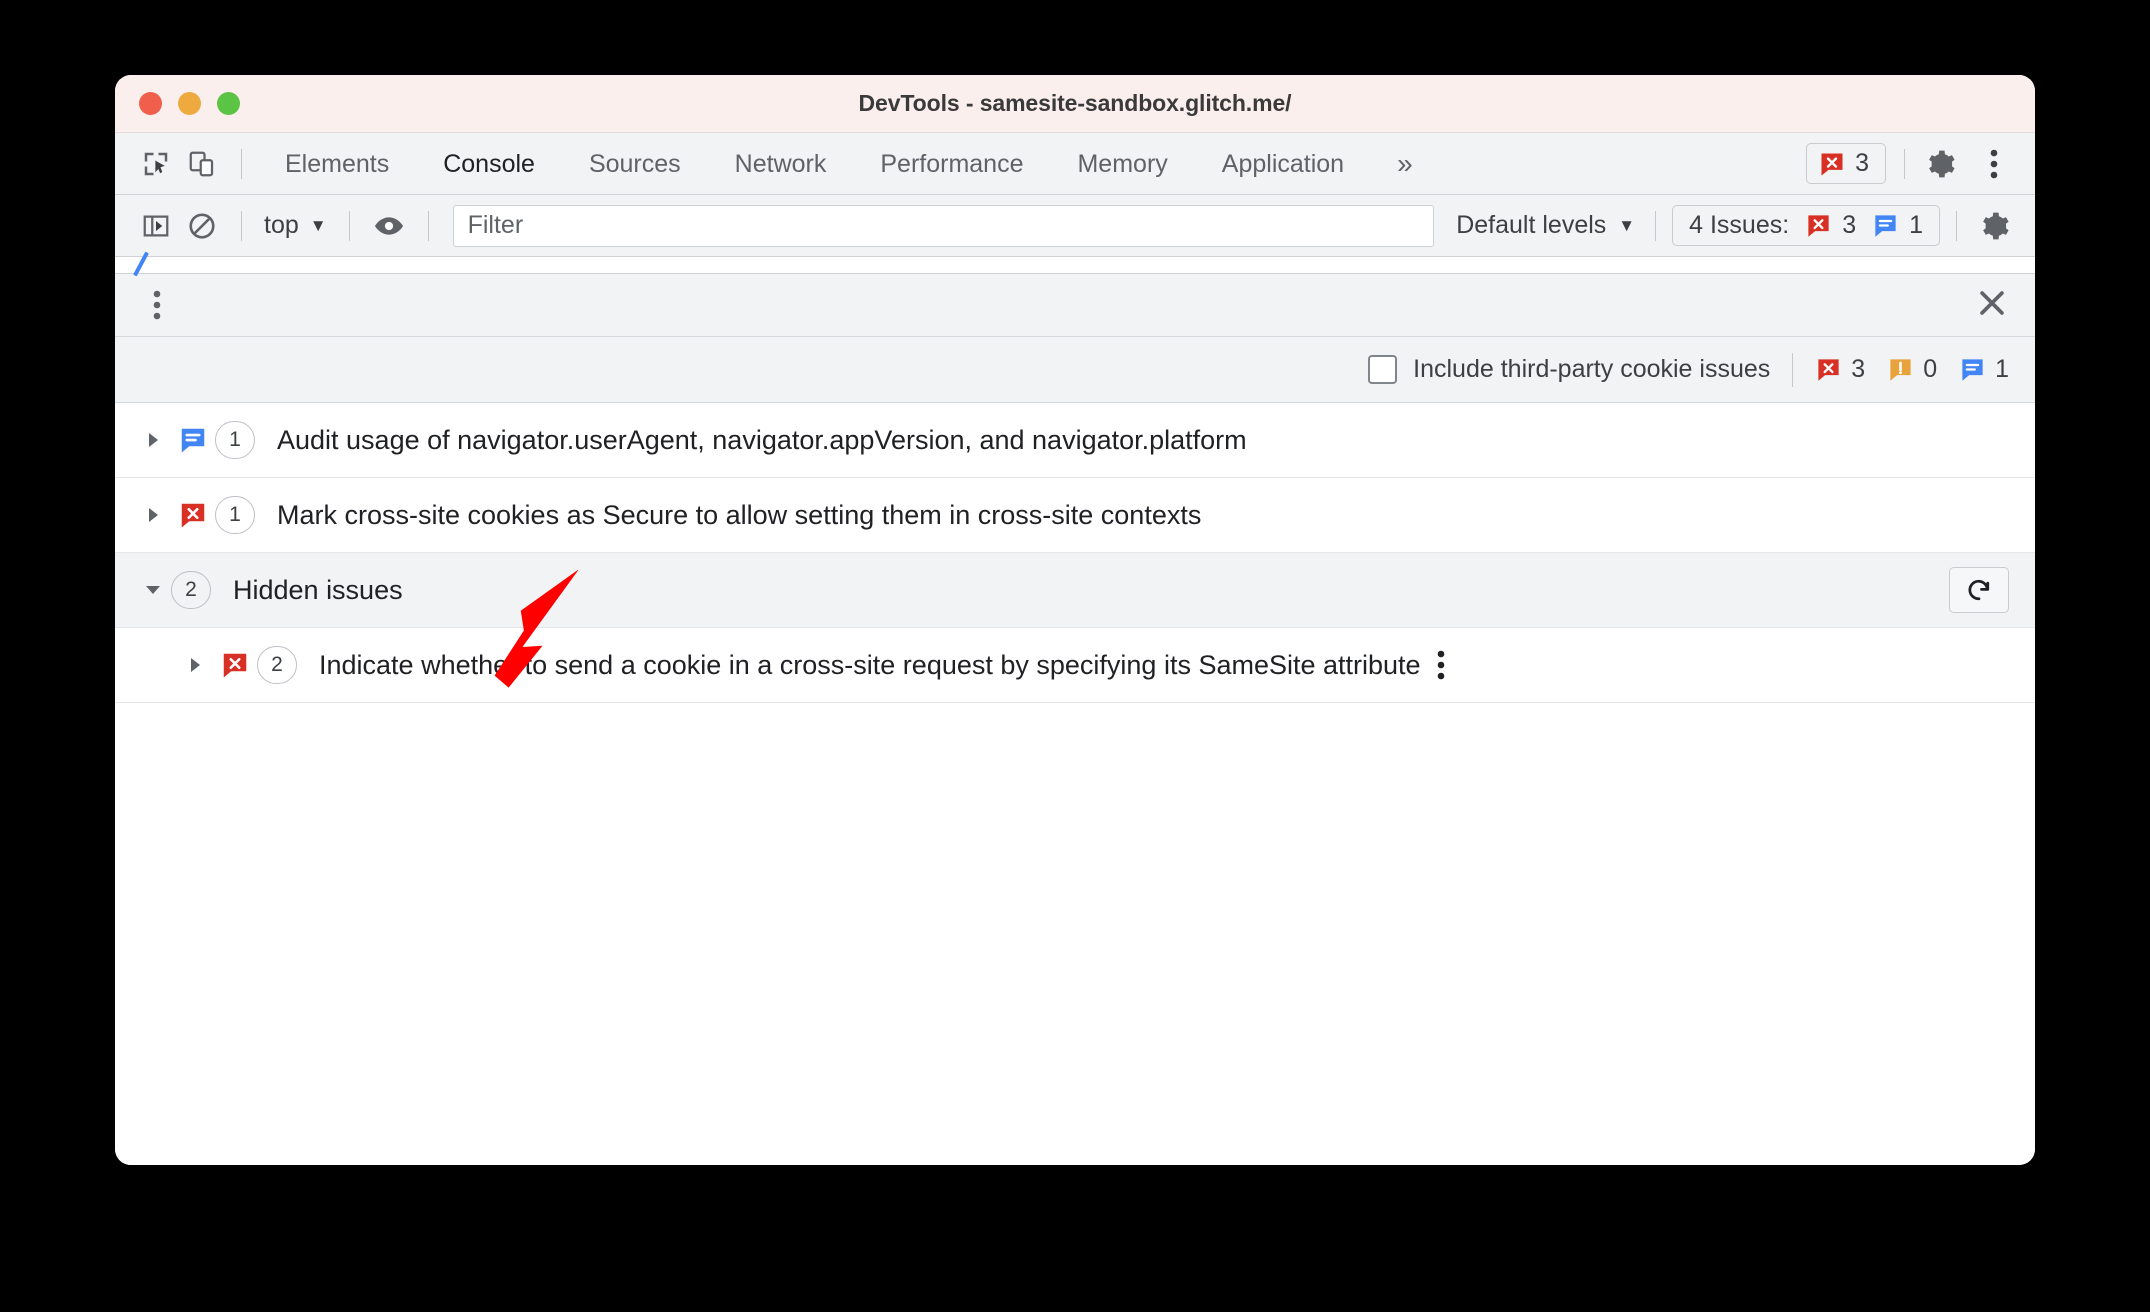 This screenshot has width=2150, height=1312. What do you see at coordinates (318, 589) in the screenshot?
I see `hidden-issues-label: Hidden issues` at bounding box center [318, 589].